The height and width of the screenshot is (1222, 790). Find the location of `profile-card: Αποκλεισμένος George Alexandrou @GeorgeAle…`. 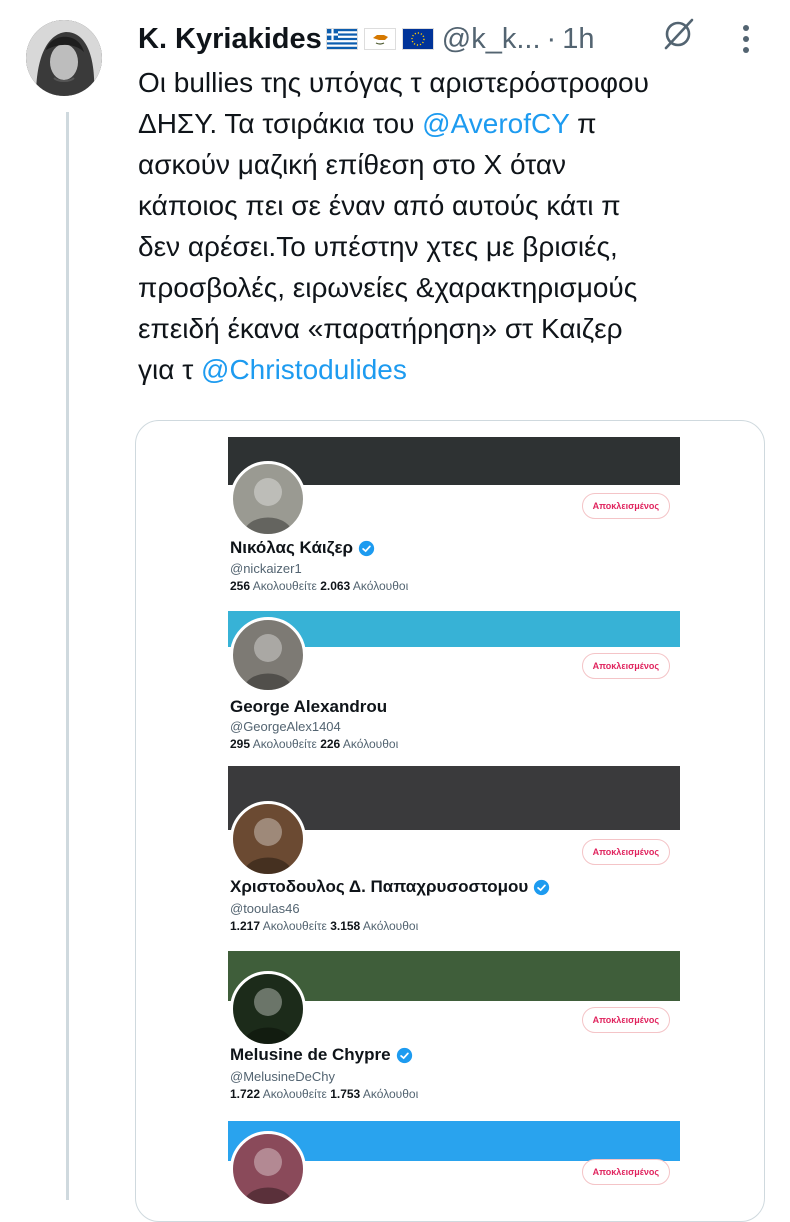

profile-card: Αποκλεισμένος George Alexandrou @GeorgeAle… is located at coordinates (454, 681).